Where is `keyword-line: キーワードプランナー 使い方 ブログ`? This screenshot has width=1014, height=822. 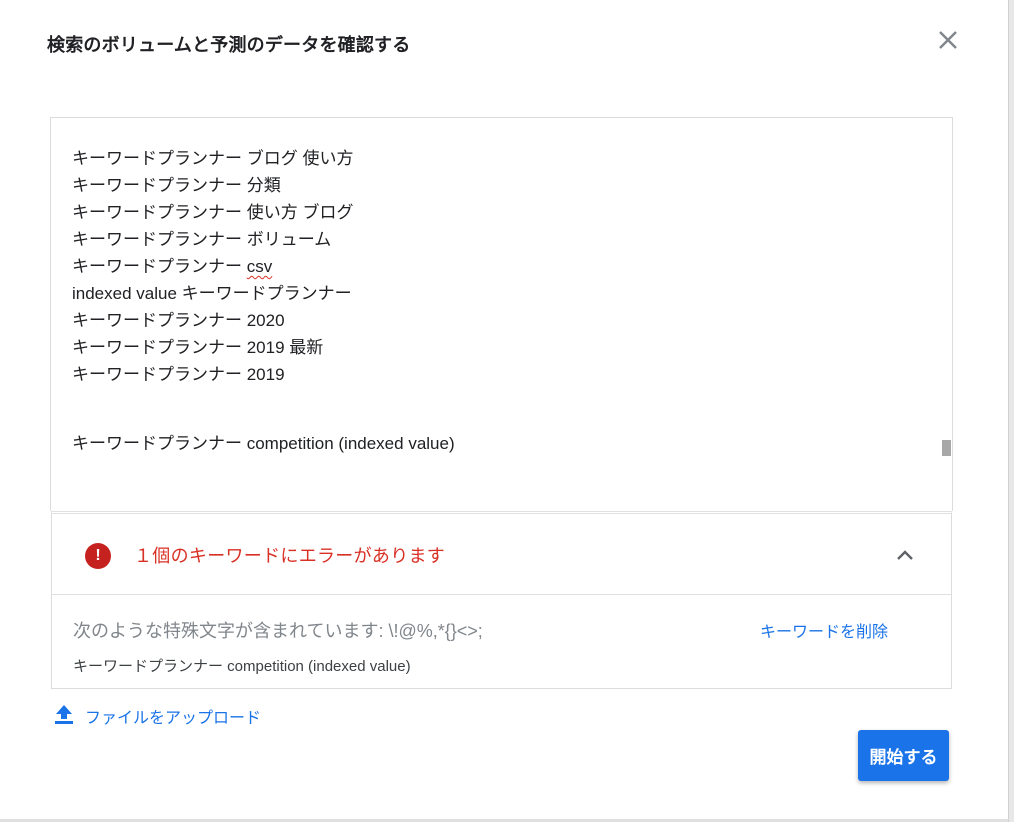
keyword-line: キーワードプランナー 使い方 ブログ is located at coordinates (213, 212).